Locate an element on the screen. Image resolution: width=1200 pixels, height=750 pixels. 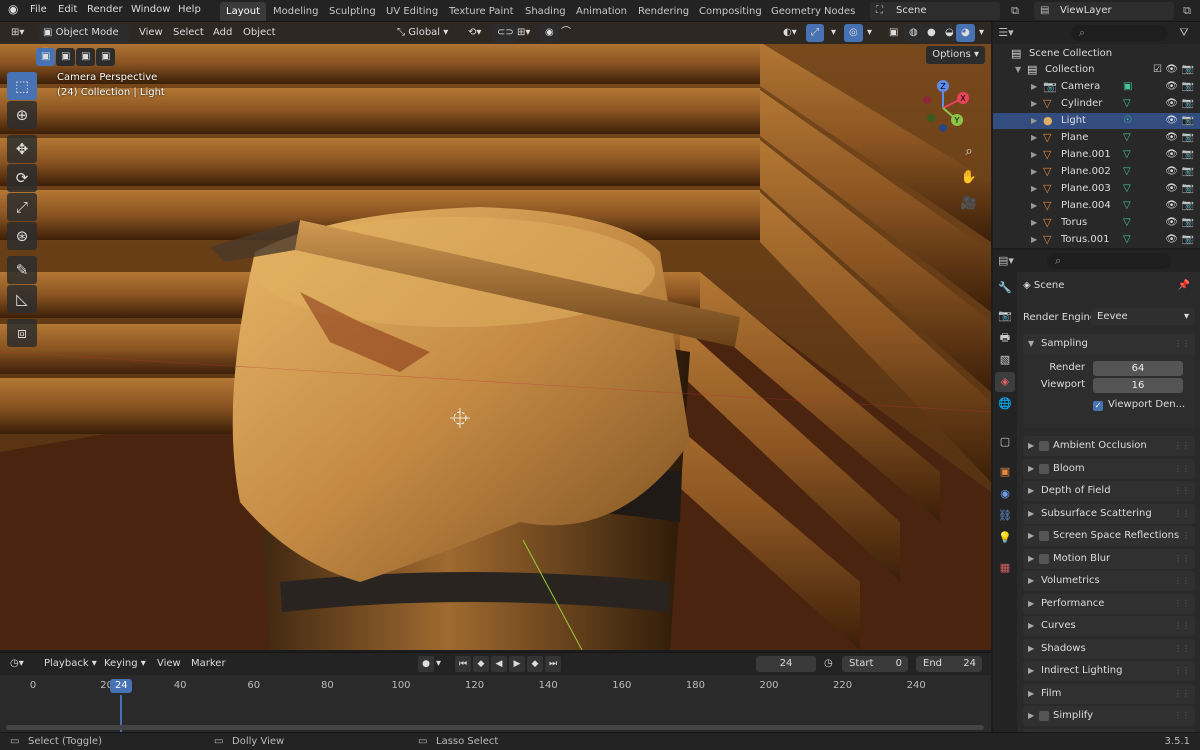
menu-window: Window is located at coordinates (150, 9).